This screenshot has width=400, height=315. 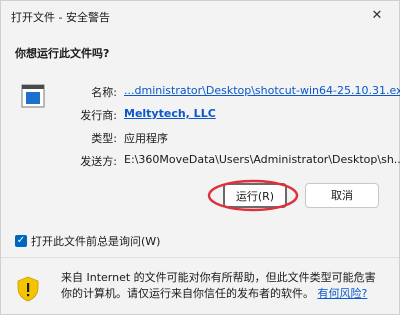 I want to click on dialog-question: 你想运行此文件吗?, so click(x=62, y=53).